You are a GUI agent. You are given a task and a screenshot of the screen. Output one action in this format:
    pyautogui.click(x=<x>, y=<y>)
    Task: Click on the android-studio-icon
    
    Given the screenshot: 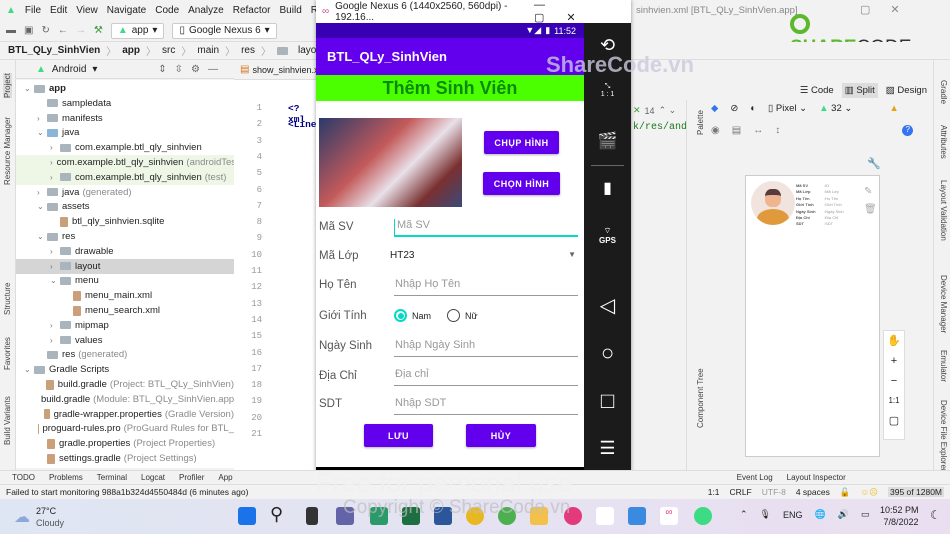 What is the action you would take?
    pyautogui.click(x=703, y=516)
    